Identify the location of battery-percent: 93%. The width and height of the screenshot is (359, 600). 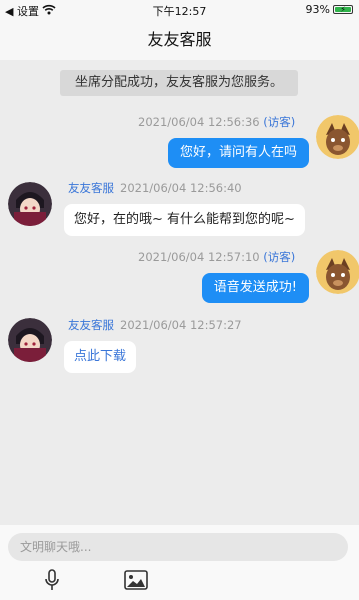
(317, 9).